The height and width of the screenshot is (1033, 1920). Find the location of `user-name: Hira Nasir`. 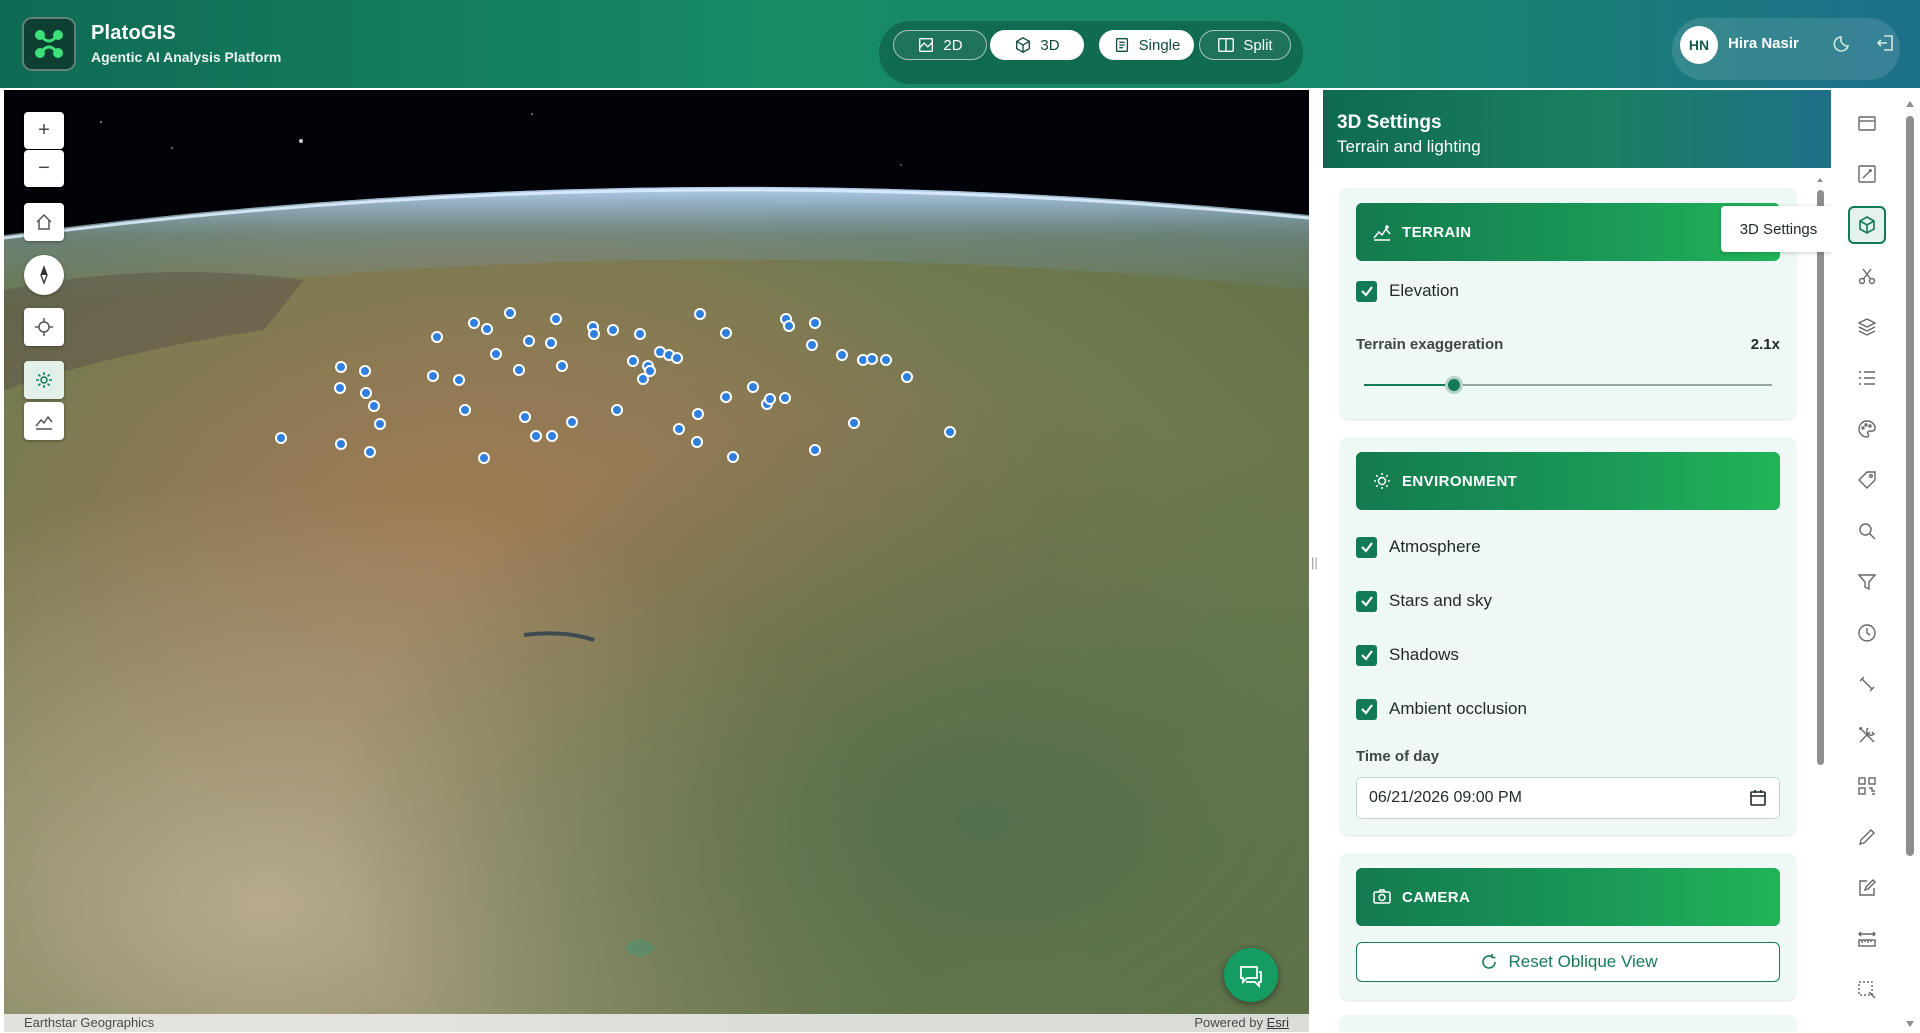

user-name: Hira Nasir is located at coordinates (1763, 43).